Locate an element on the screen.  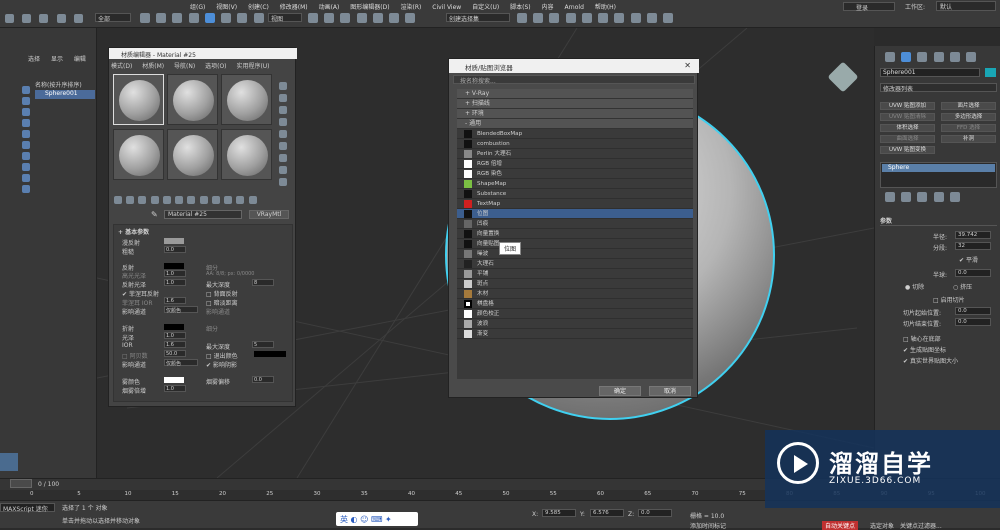
helper-filter-icon is located at coordinates (26, 134).